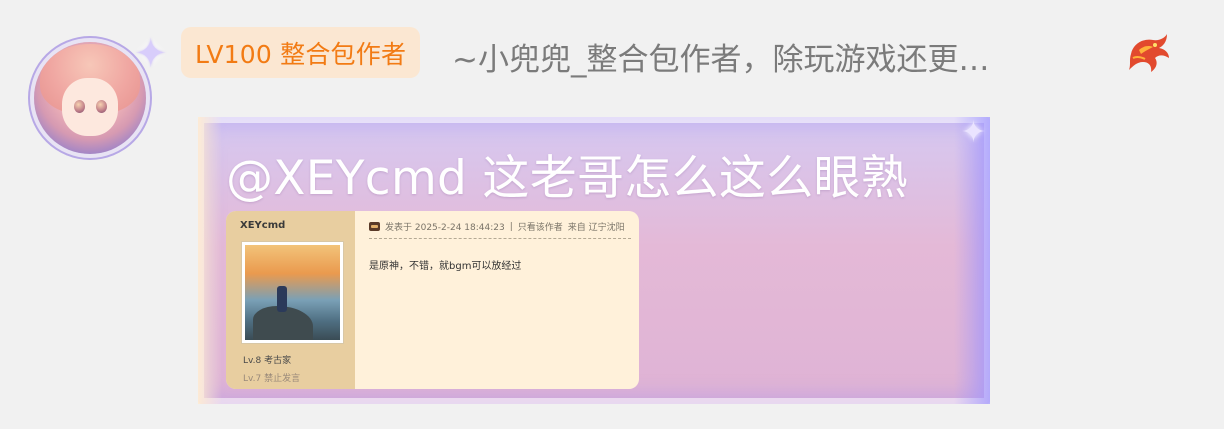  I want to click on post-meta: 发表于 2025-2-24 18:44:23 | 只看该作者 来自 辽宁沈阳, so click(497, 226).